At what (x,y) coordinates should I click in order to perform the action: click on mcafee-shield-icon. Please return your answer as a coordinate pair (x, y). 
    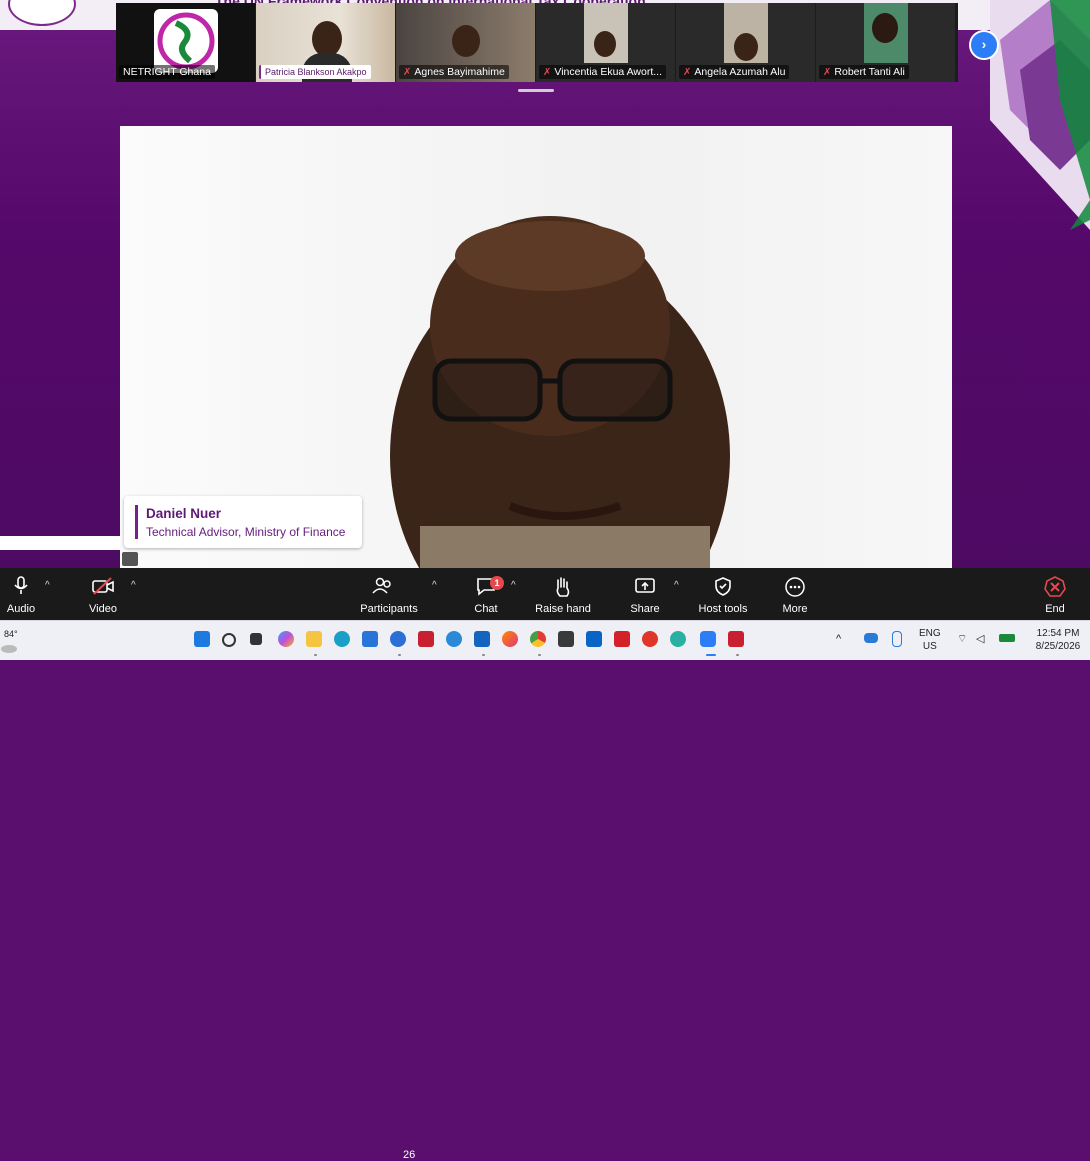
    Looking at the image, I should click on (736, 639).